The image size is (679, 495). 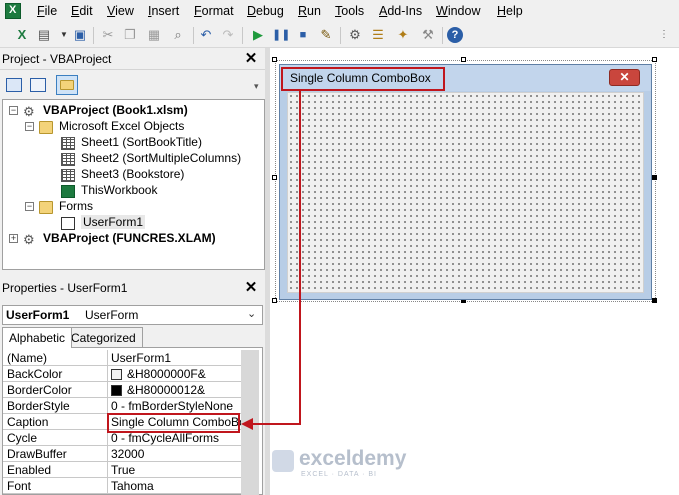 I want to click on menu-format: Format, so click(x=214, y=11).